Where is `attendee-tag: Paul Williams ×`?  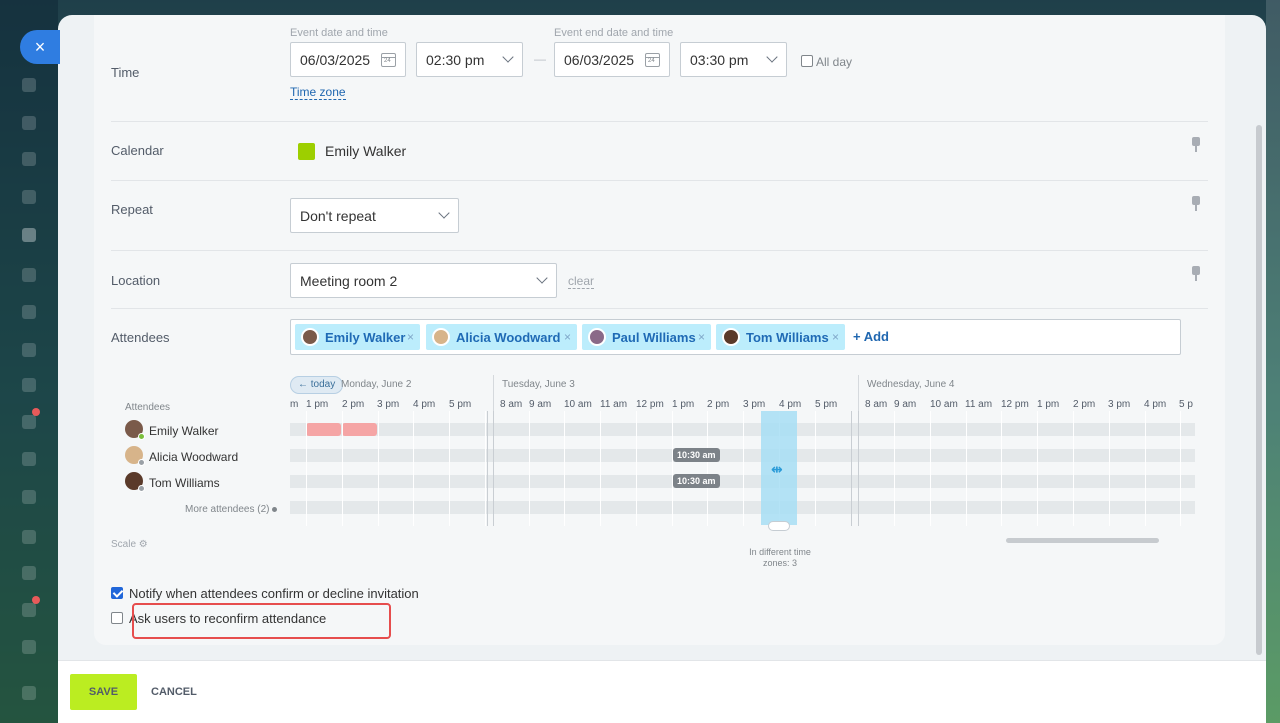
attendee-tag: Paul Williams × is located at coordinates (646, 337).